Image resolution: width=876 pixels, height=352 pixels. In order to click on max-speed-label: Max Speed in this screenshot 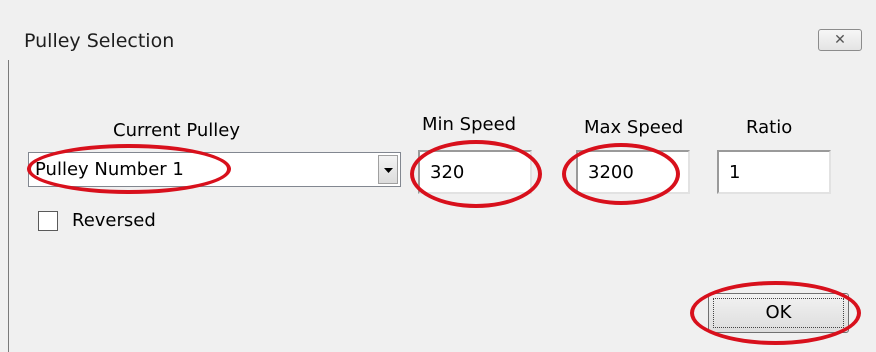, I will do `click(634, 127)`.